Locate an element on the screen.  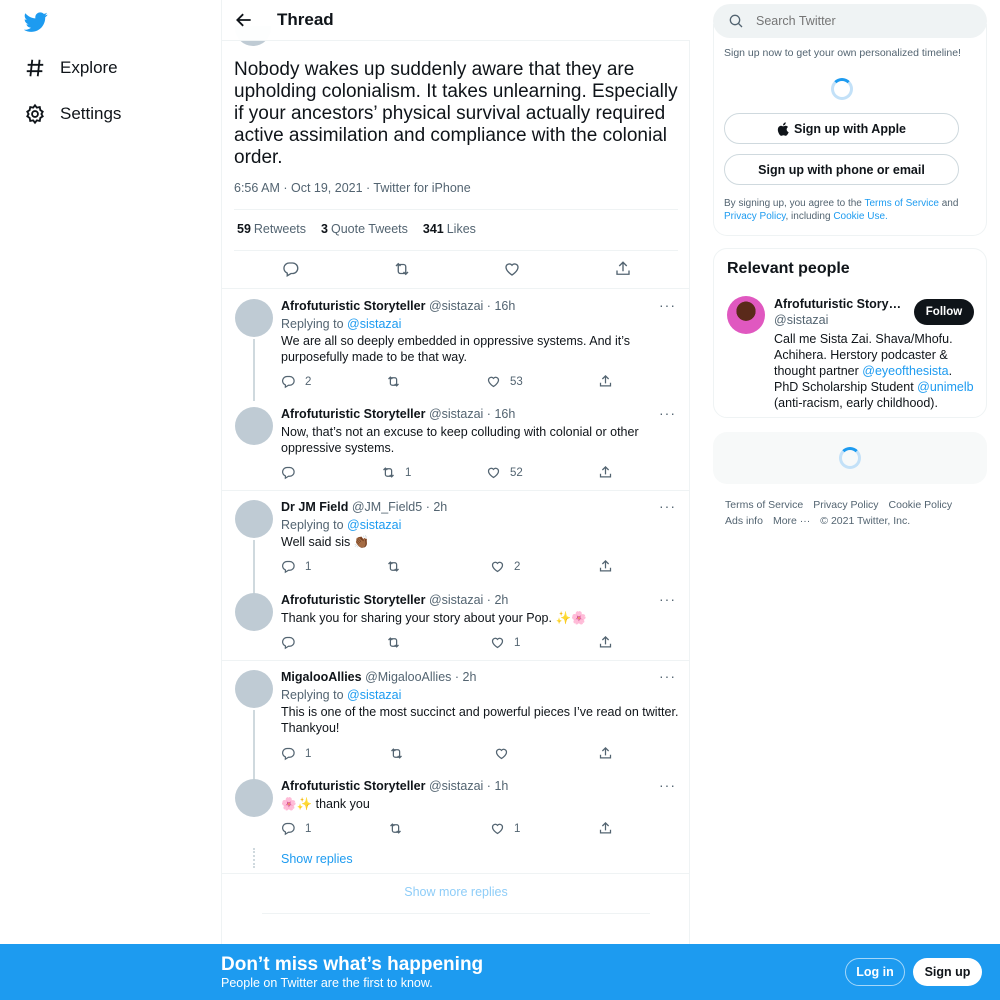
like-icon is located at coordinates (512, 269).